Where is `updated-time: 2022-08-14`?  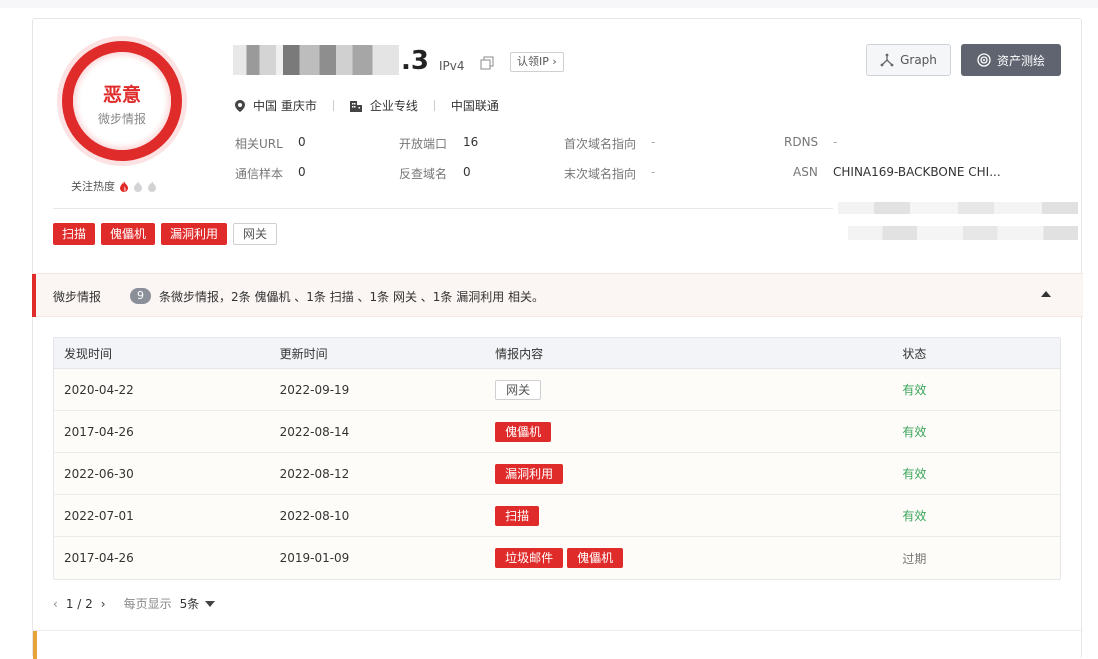 updated-time: 2022-08-14 is located at coordinates (314, 431).